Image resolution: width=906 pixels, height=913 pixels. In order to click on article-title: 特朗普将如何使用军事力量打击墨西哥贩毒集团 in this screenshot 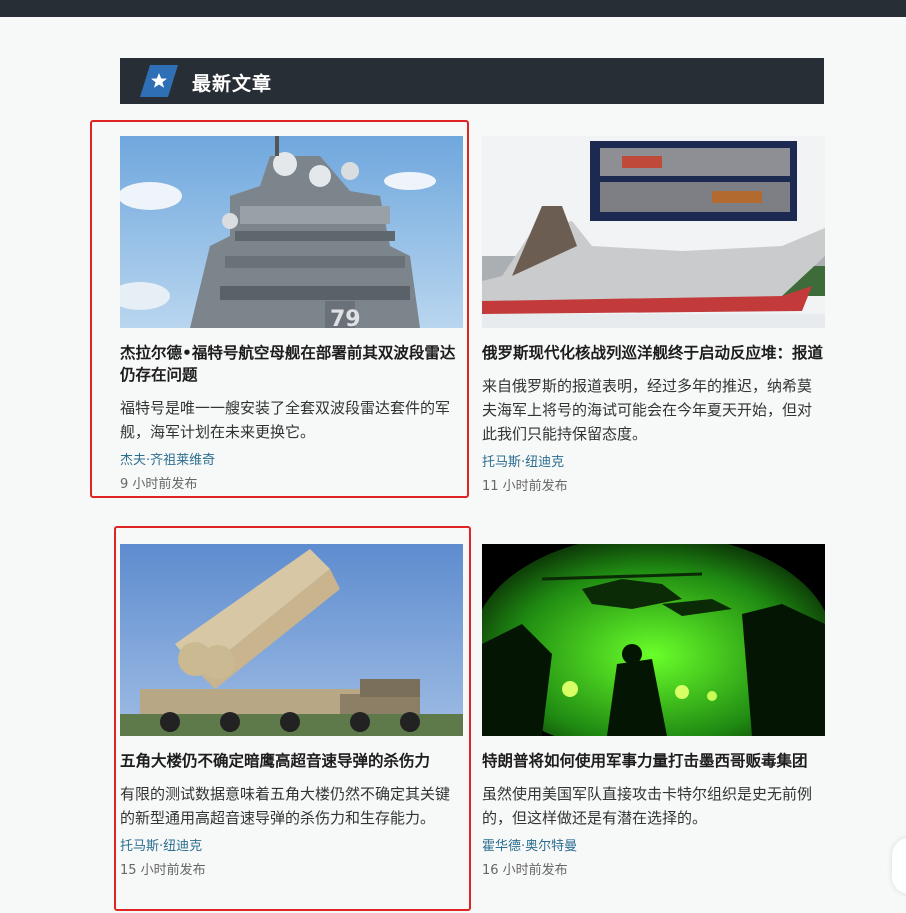, I will do `click(653, 761)`.